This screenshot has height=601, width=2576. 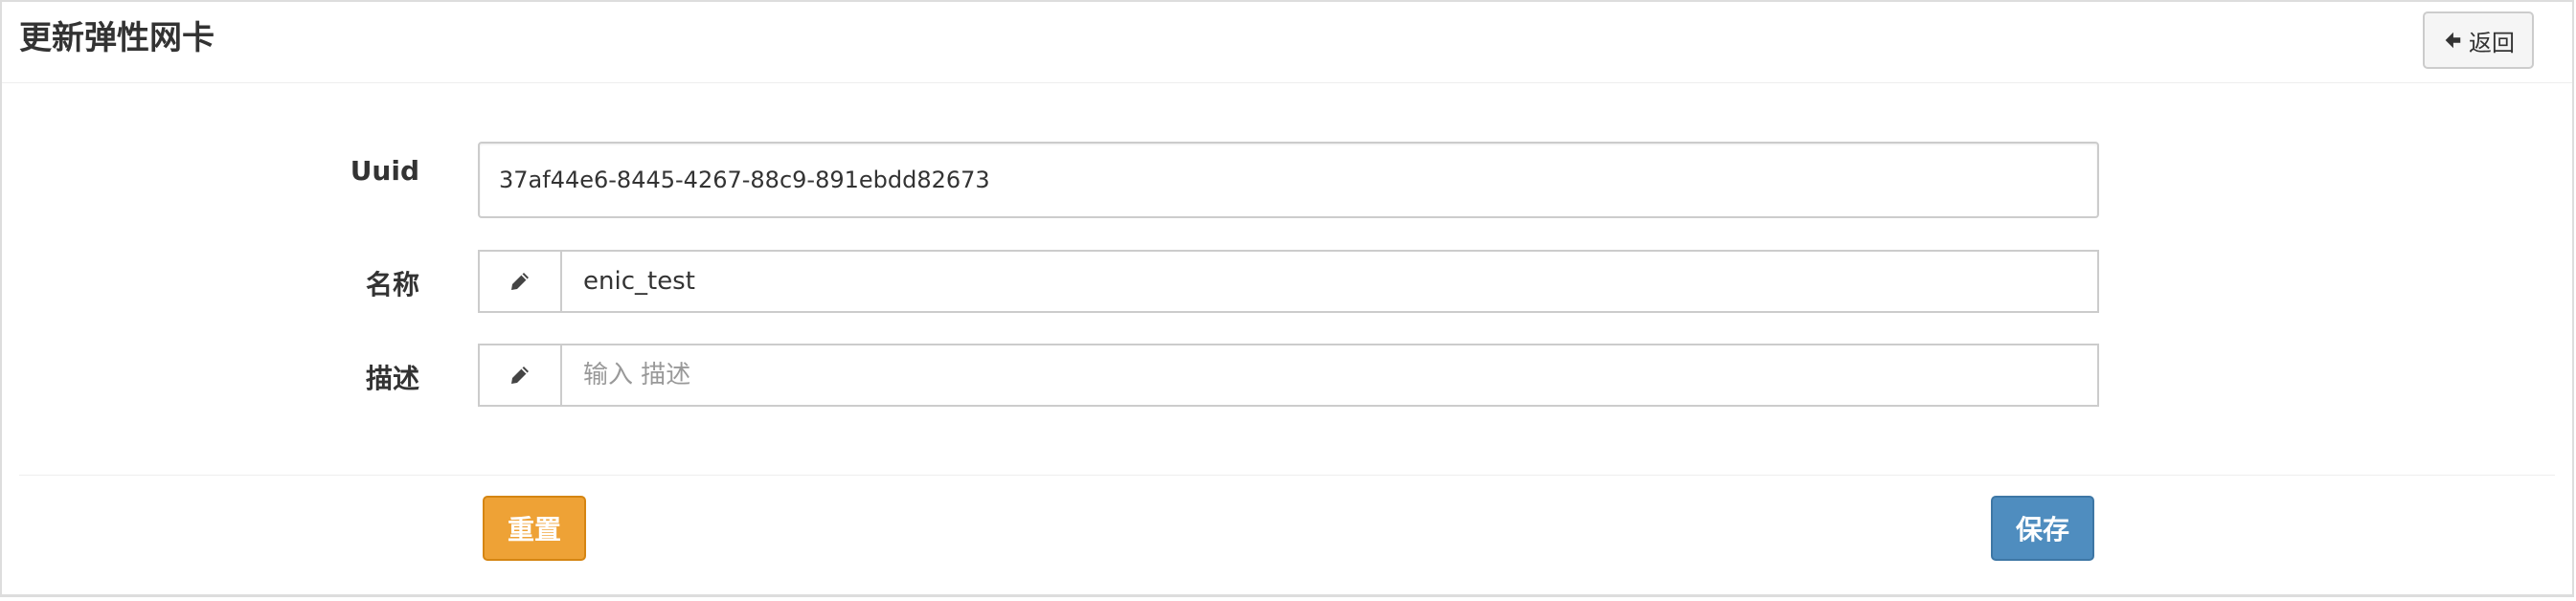 I want to click on arrow-left-icon, so click(x=2453, y=40).